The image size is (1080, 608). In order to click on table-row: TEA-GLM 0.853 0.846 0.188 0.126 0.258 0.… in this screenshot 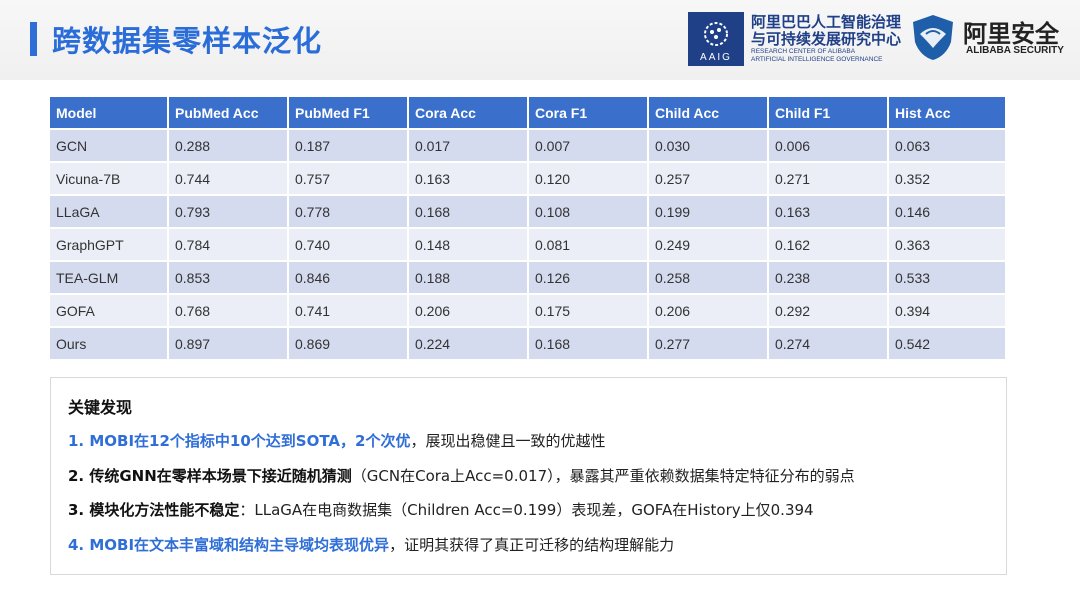, I will do `click(527, 277)`.